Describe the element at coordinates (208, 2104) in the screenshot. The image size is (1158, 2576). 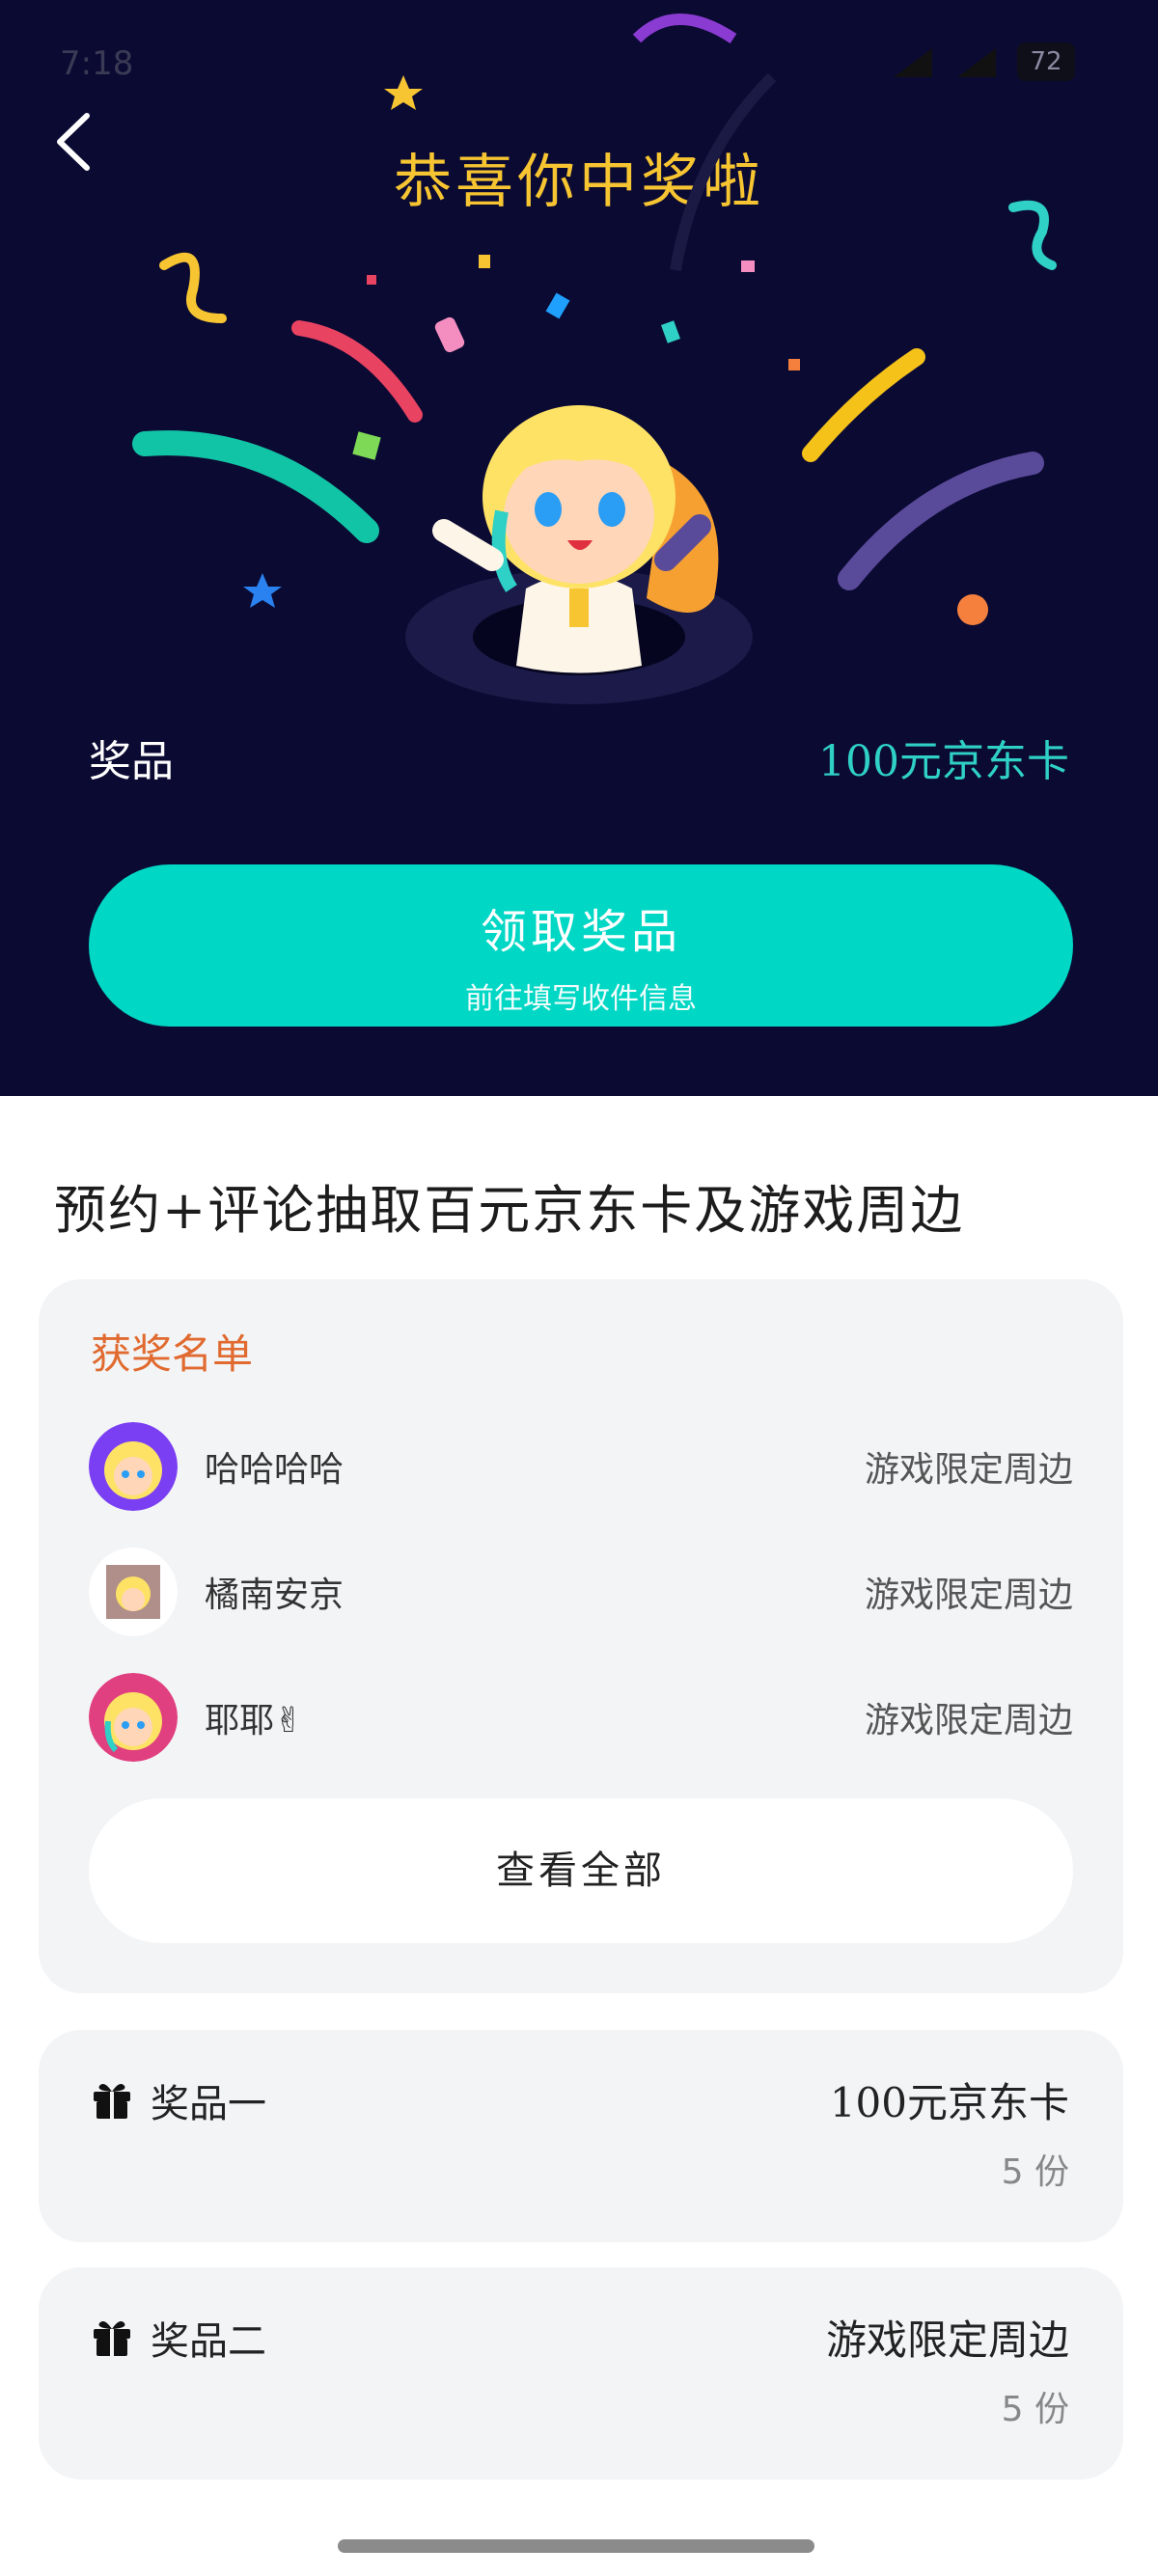
I see `prize-name: 奖品一` at that location.